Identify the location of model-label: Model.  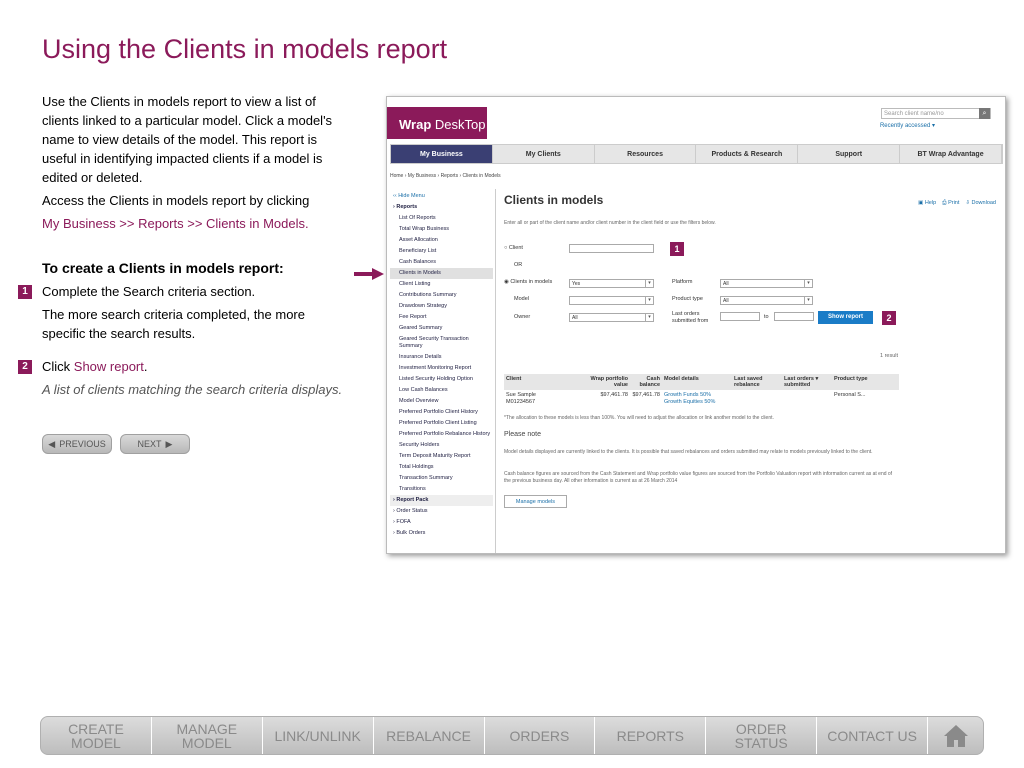
(521, 299).